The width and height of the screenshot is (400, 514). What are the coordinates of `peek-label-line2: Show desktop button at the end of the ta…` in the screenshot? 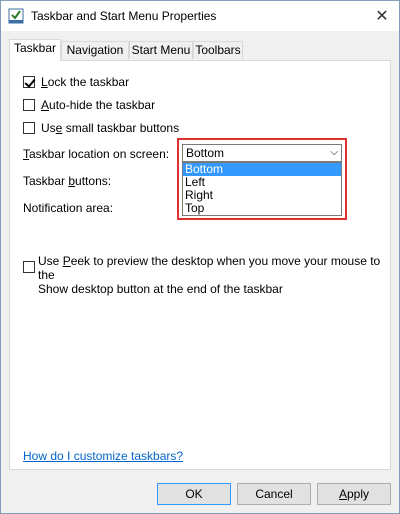 It's located at (160, 289).